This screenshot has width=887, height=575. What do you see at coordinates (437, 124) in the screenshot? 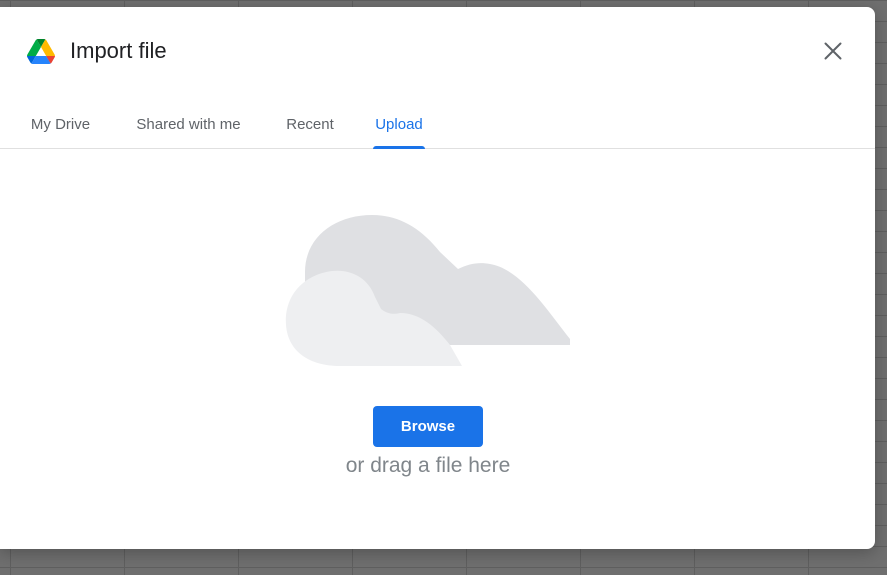
I see `source-tabs: My Drive Shared with me Recent Upload` at bounding box center [437, 124].